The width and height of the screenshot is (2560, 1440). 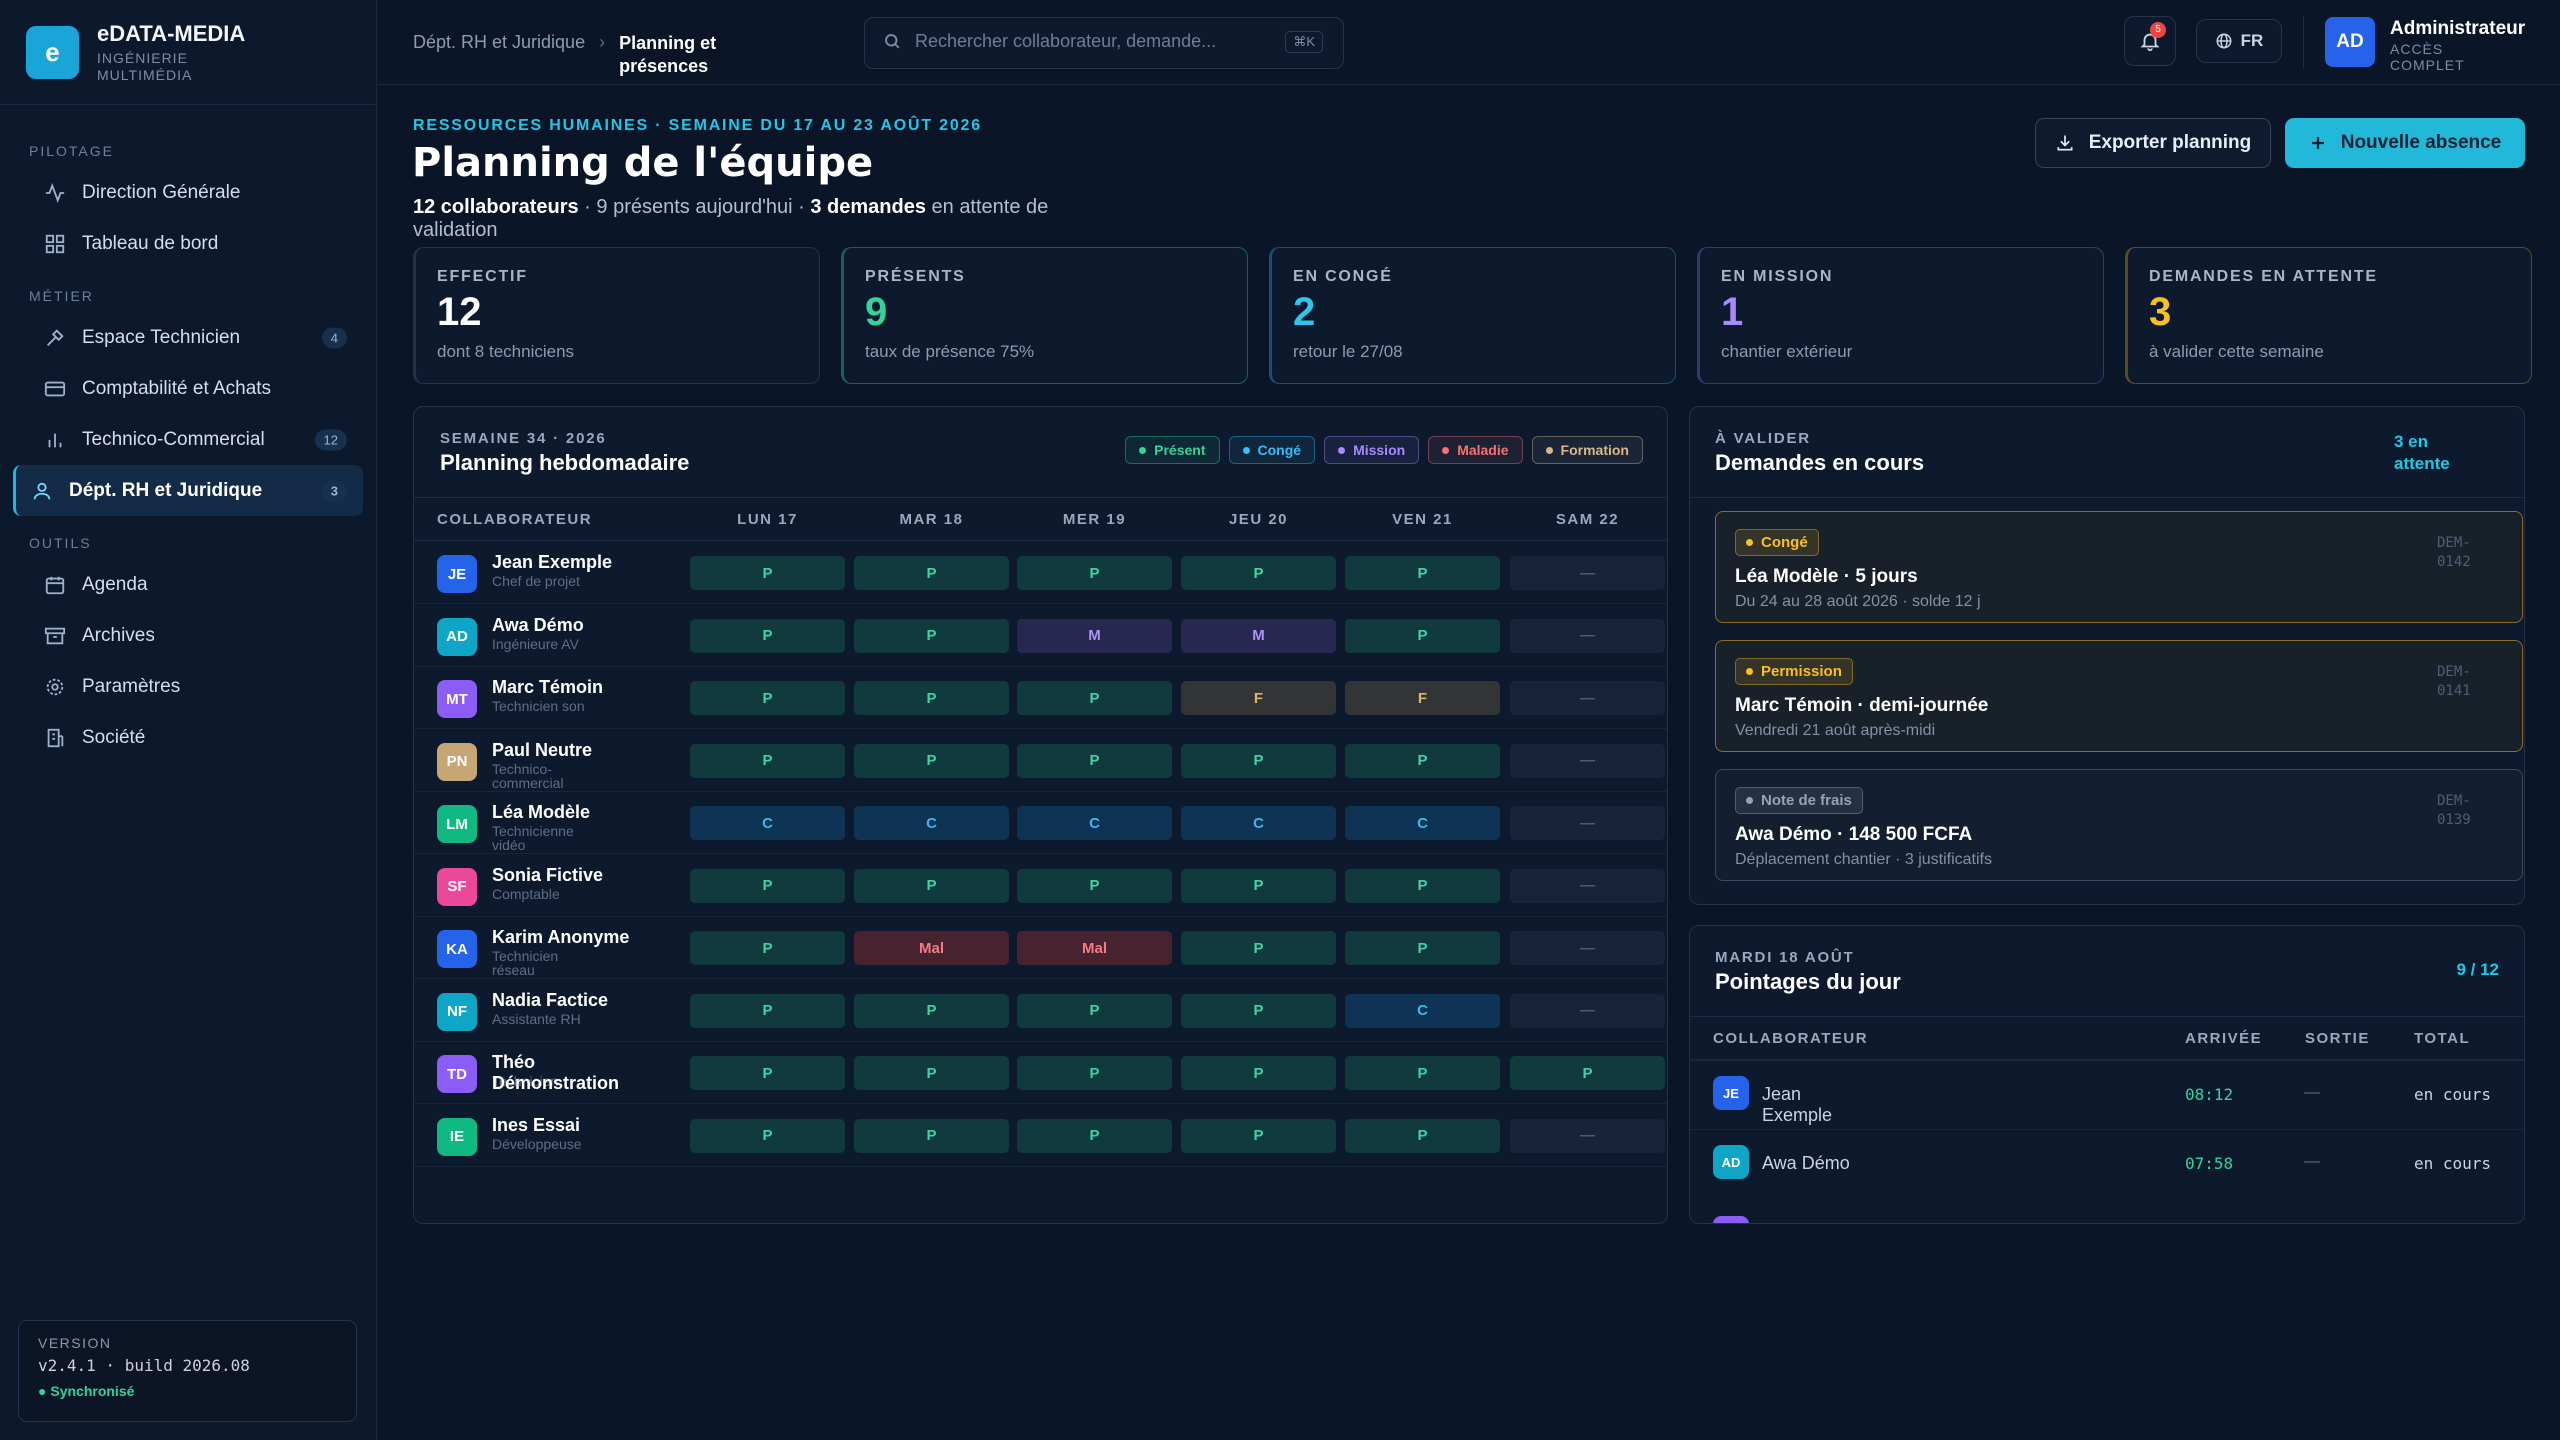 I want to click on collaborator-name: Théo Démonstration, so click(x=556, y=1072).